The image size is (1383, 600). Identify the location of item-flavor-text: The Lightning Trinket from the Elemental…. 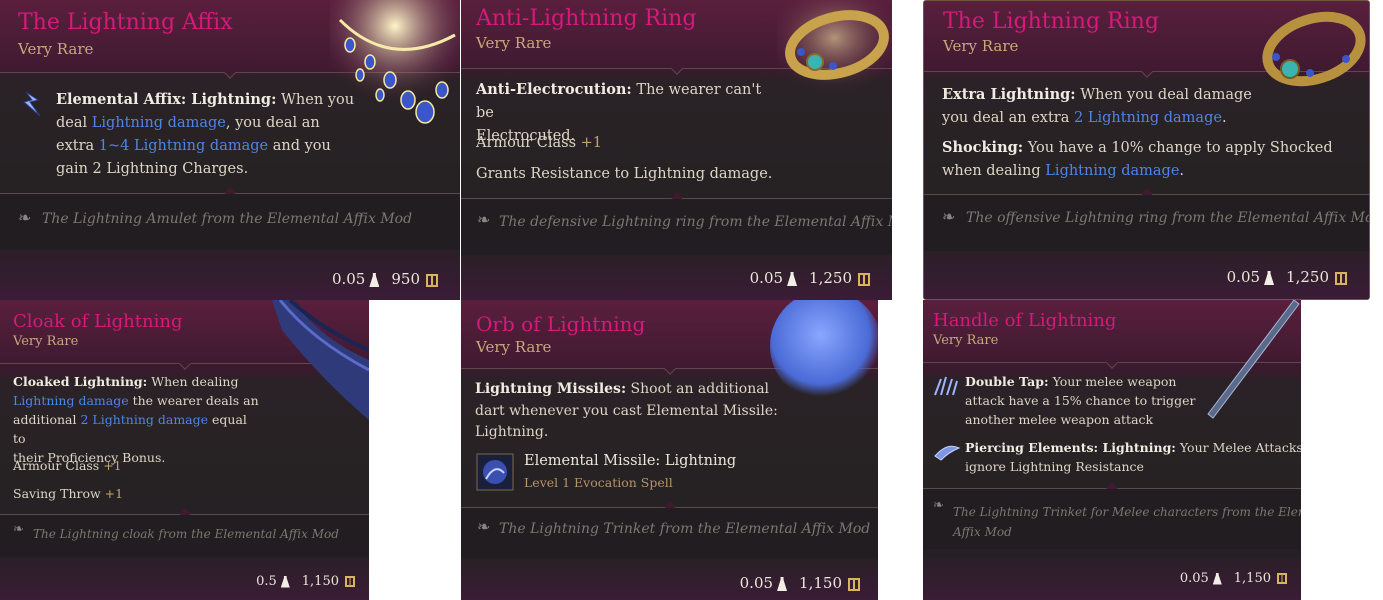
(685, 529).